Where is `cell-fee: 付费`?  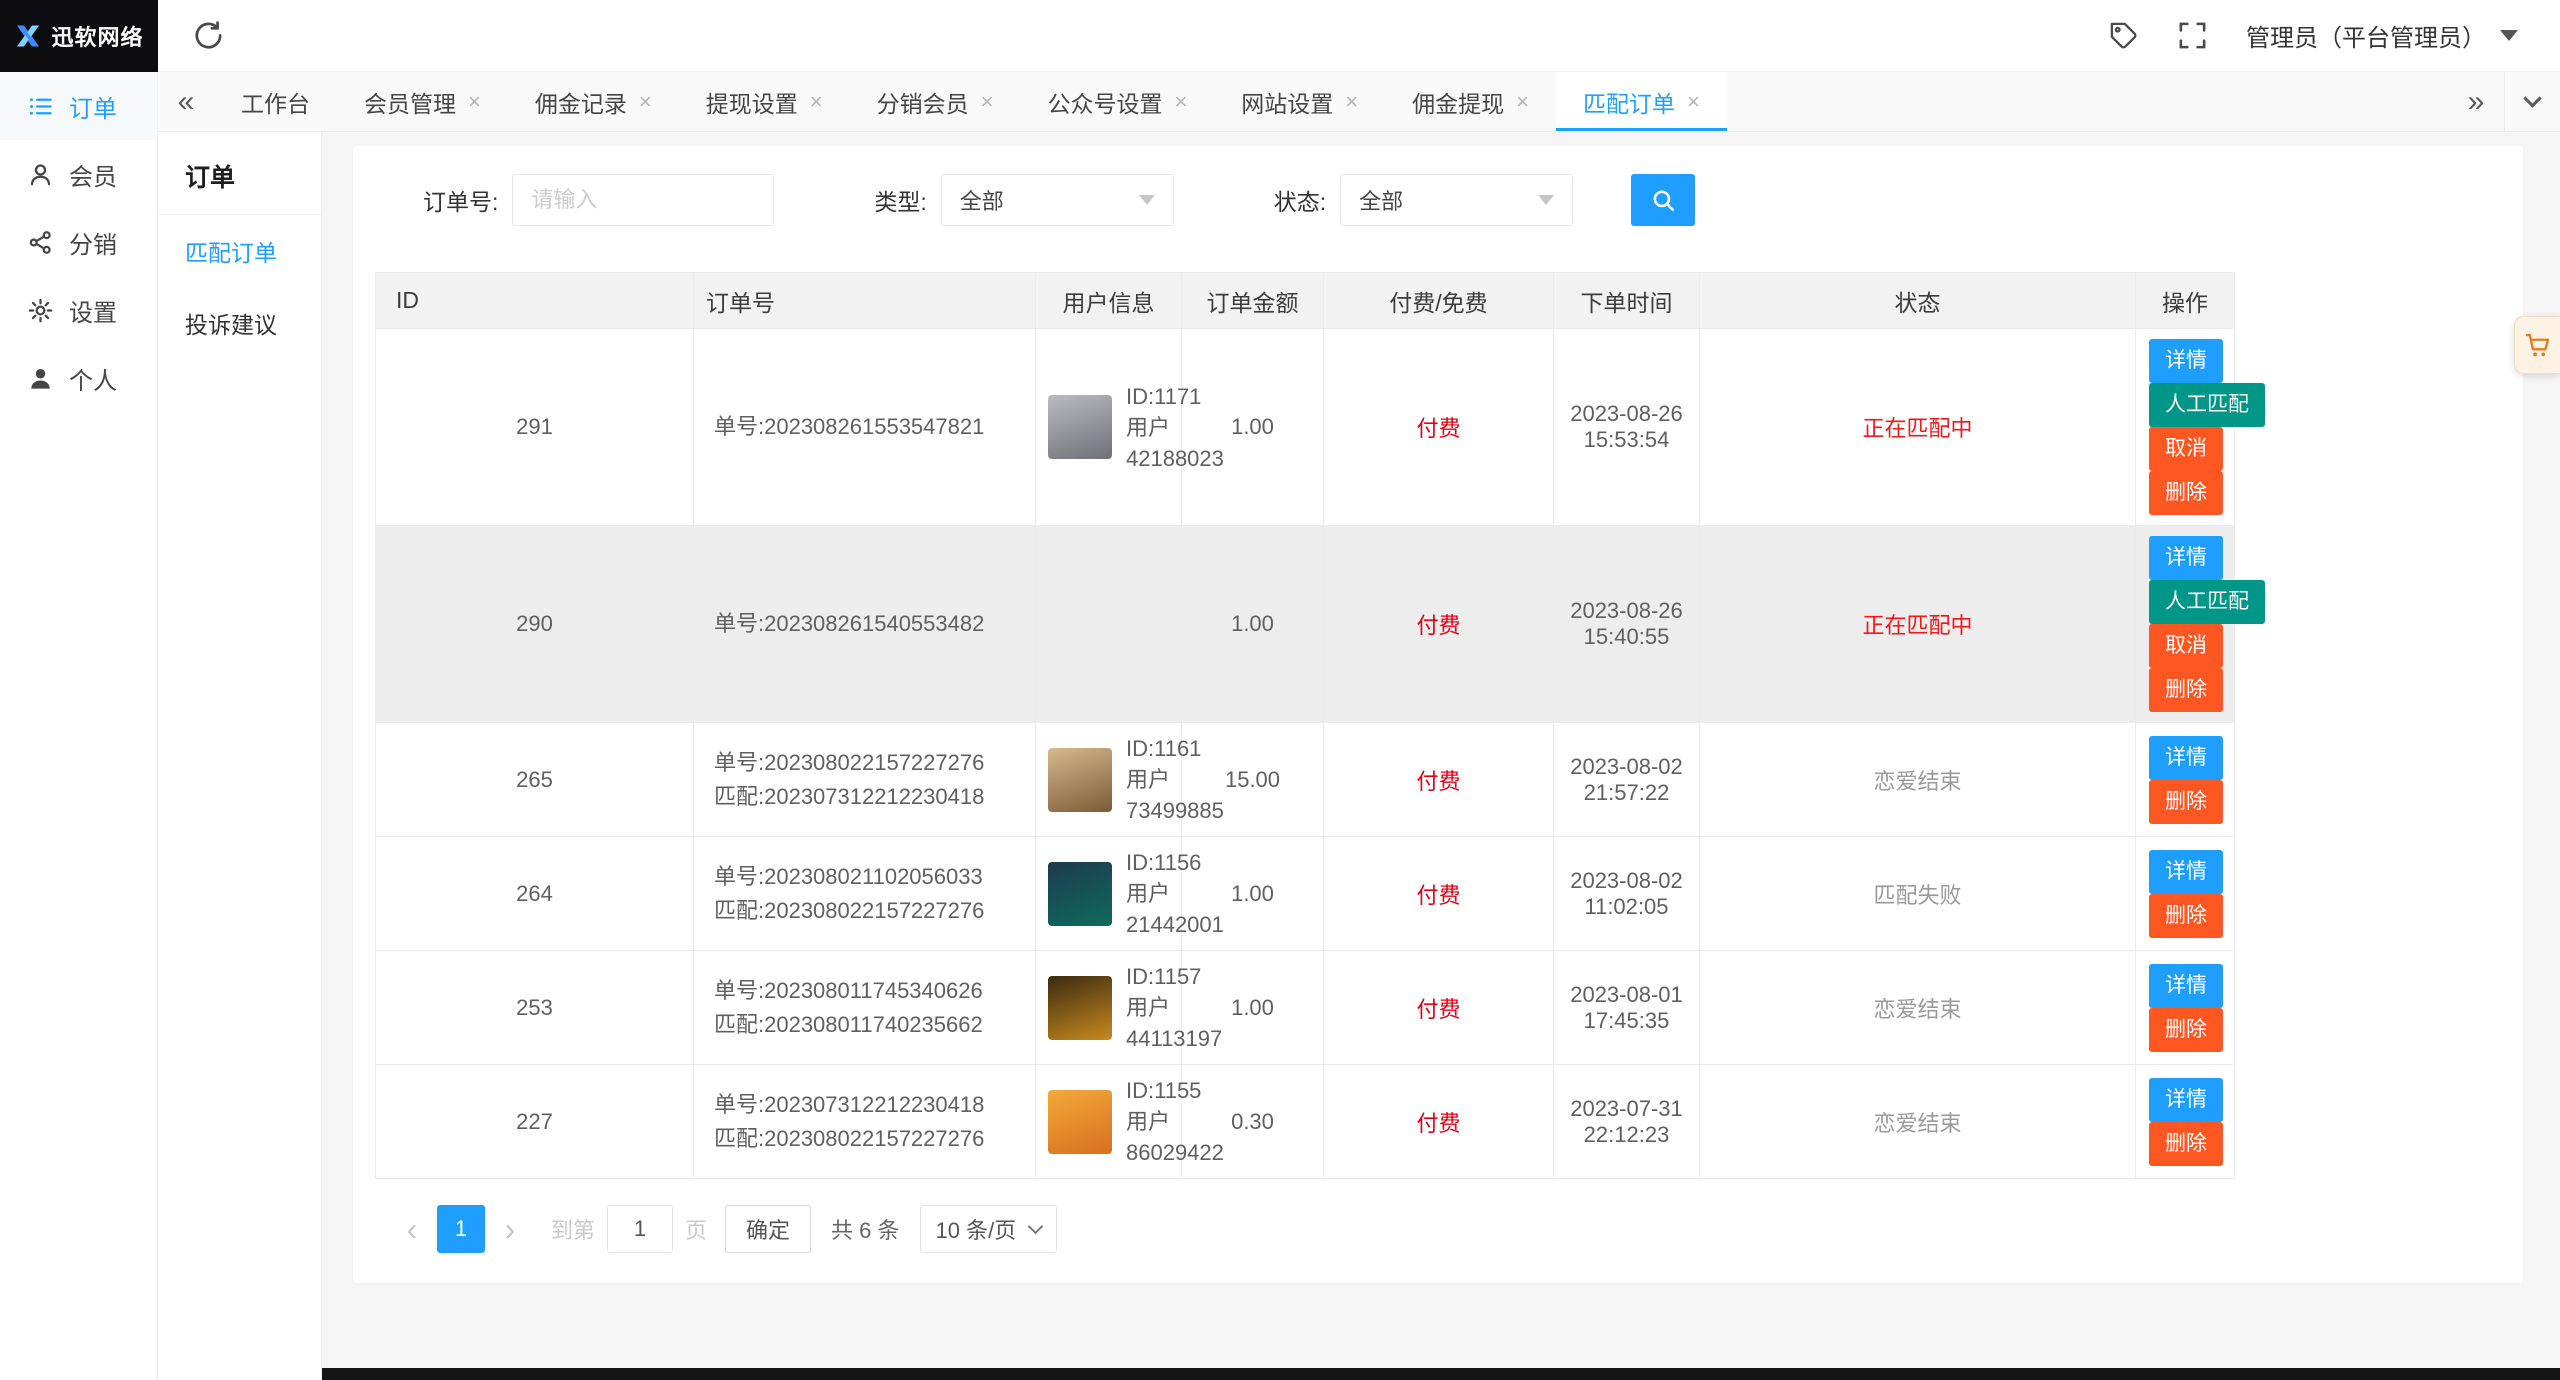 cell-fee: 付费 is located at coordinates (1438, 427).